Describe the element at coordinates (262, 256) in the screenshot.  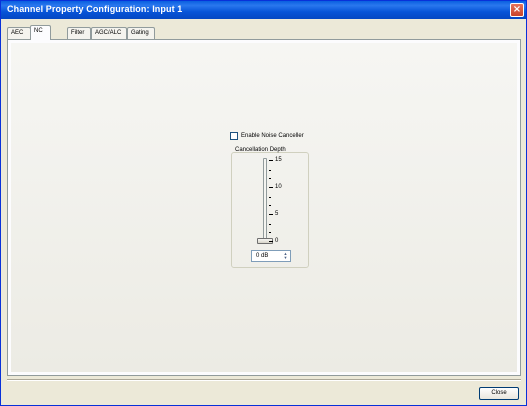
I see `depth-value: 0 dB` at that location.